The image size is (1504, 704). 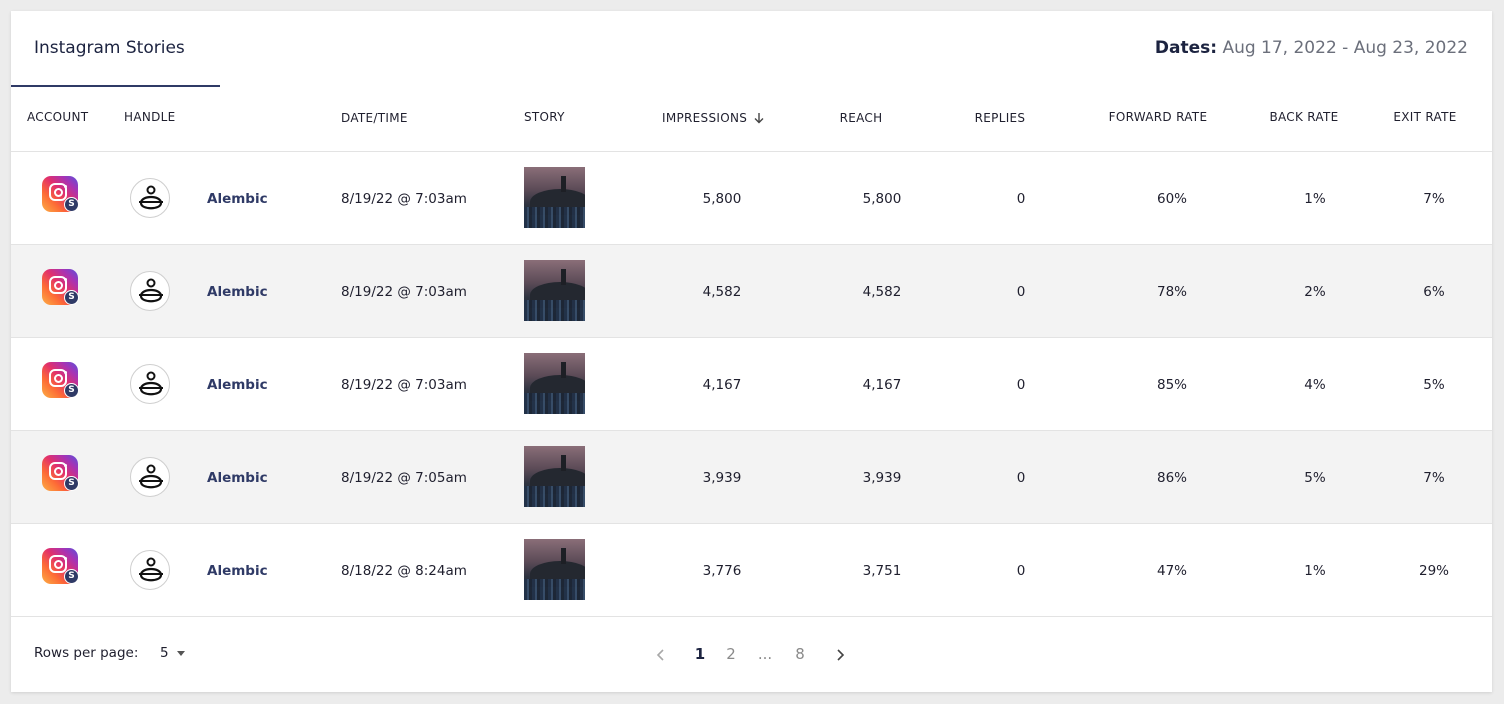 What do you see at coordinates (882, 384) in the screenshot?
I see `reach-cell: 4,167` at bounding box center [882, 384].